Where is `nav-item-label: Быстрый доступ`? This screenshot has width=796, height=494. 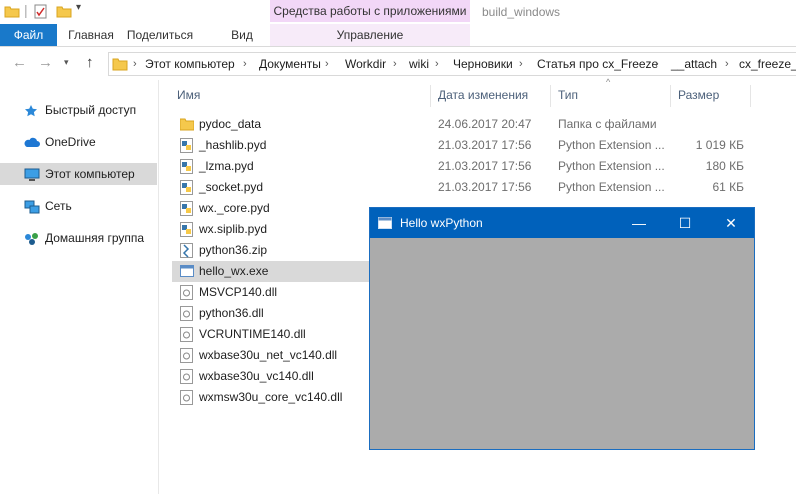 nav-item-label: Быстрый доступ is located at coordinates (91, 110).